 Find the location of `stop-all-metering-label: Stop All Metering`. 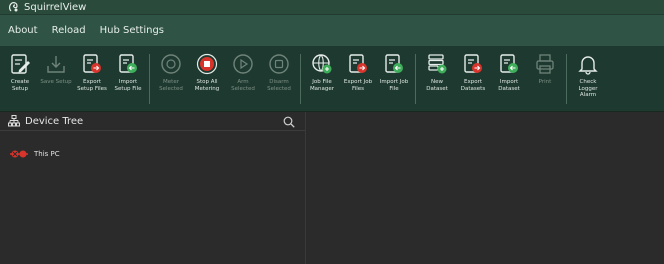

stop-all-metering-label: Stop All Metering is located at coordinates (207, 85).